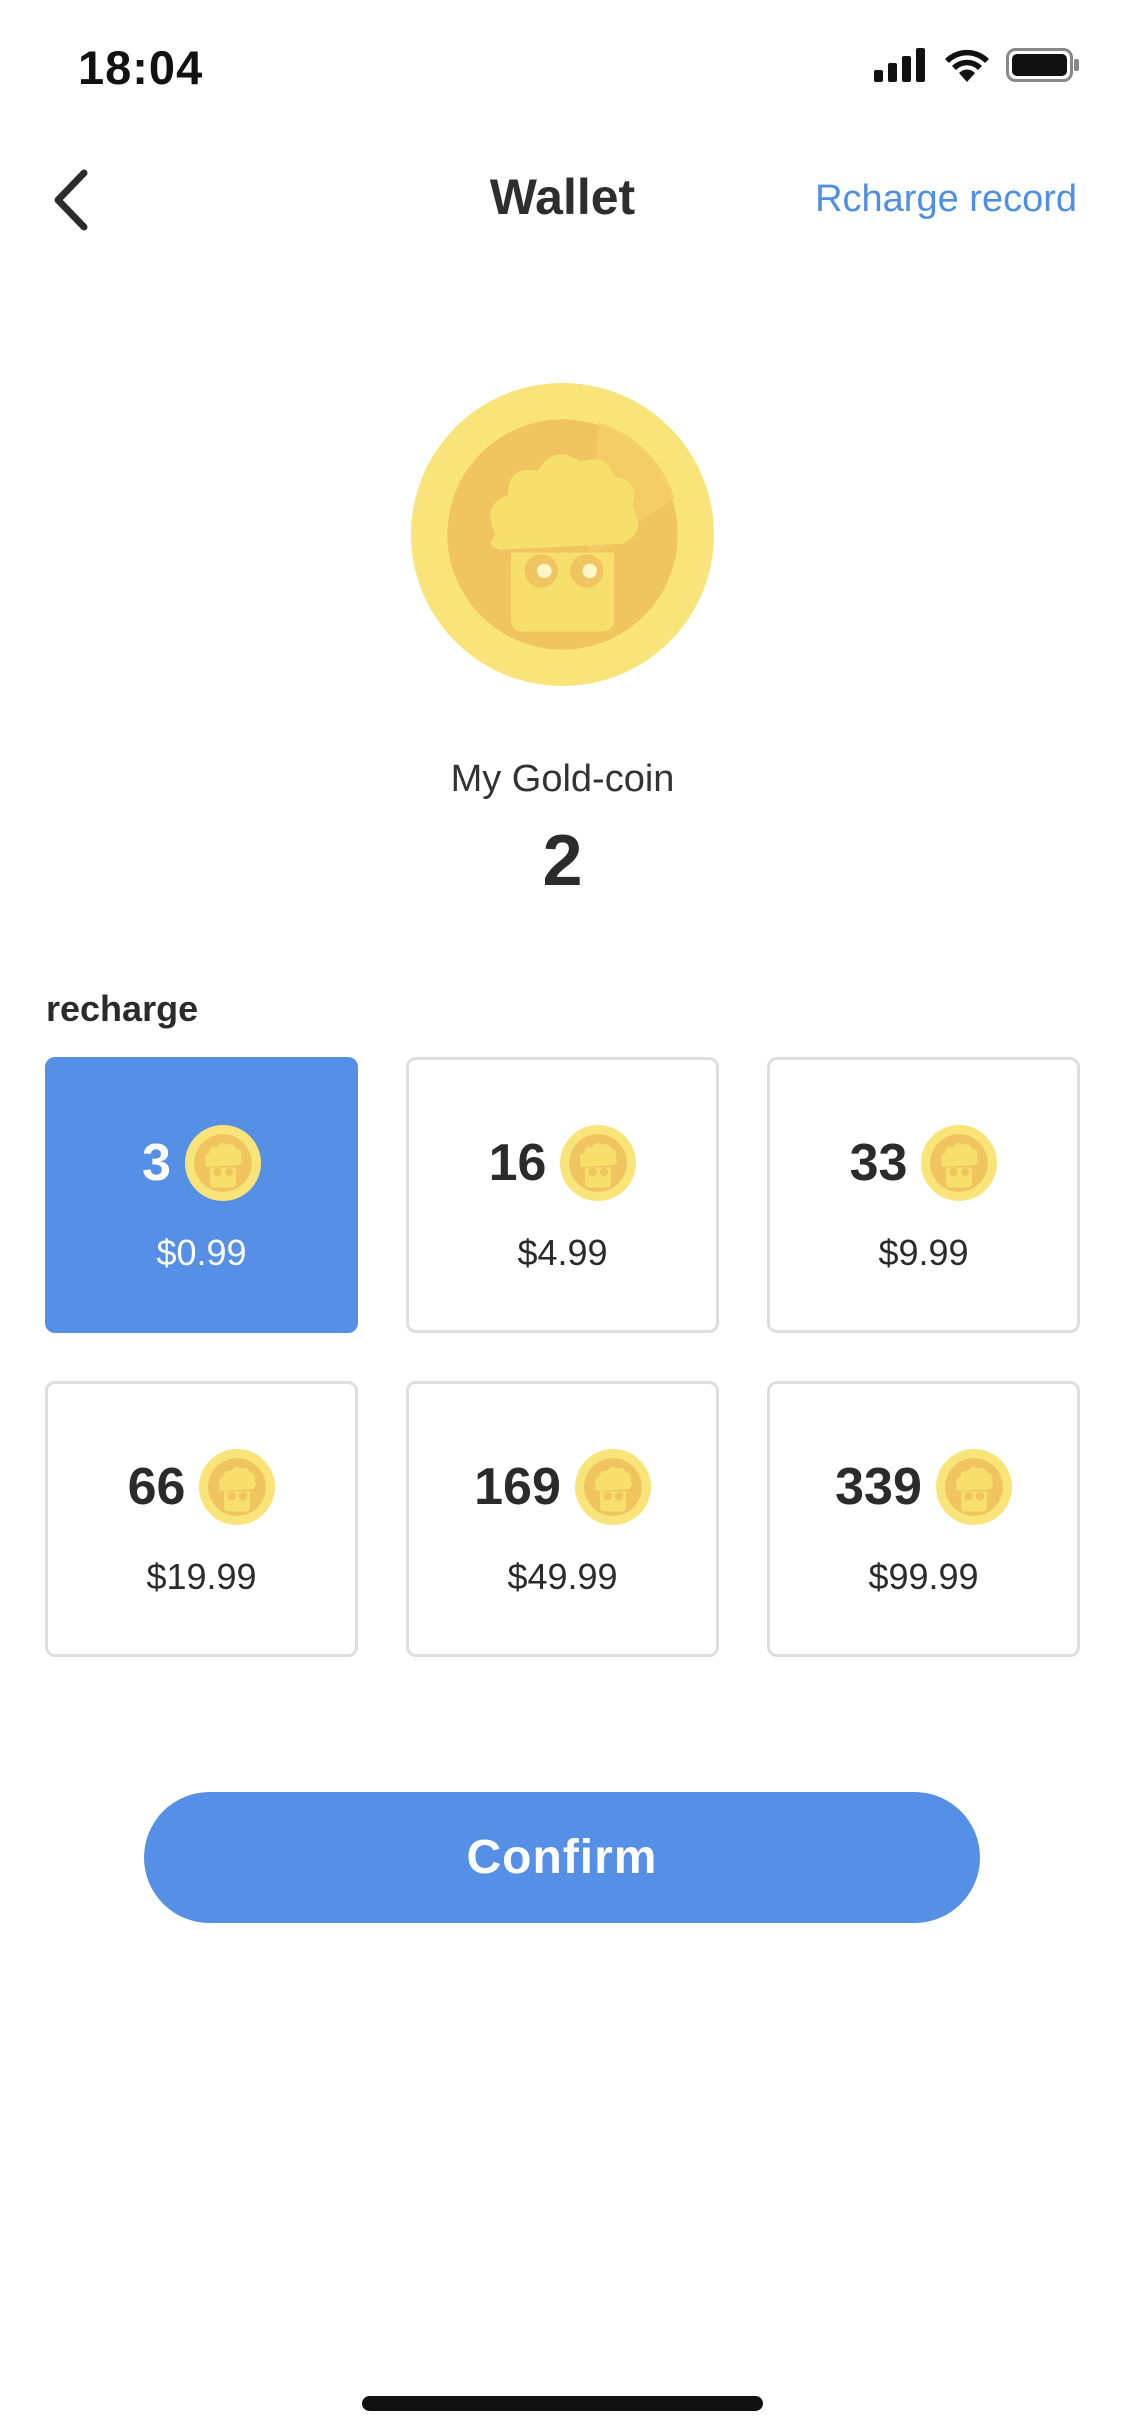 Image resolution: width=1125 pixels, height=2436 pixels. Describe the element at coordinates (562, 861) in the screenshot. I see `balance-value: 2` at that location.